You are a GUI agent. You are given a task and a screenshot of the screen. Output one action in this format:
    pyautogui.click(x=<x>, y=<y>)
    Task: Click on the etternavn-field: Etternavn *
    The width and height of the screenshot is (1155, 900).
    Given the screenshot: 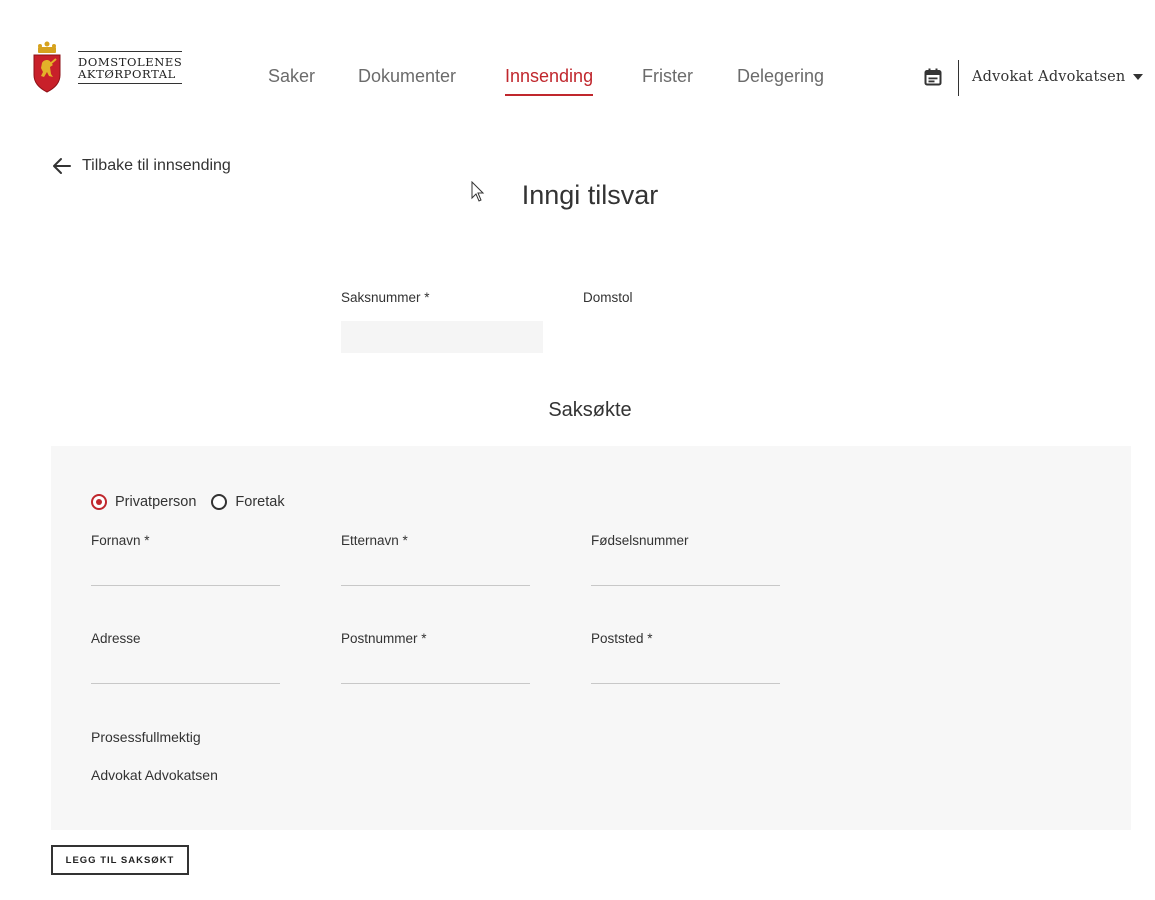 What is the action you would take?
    pyautogui.click(x=436, y=559)
    